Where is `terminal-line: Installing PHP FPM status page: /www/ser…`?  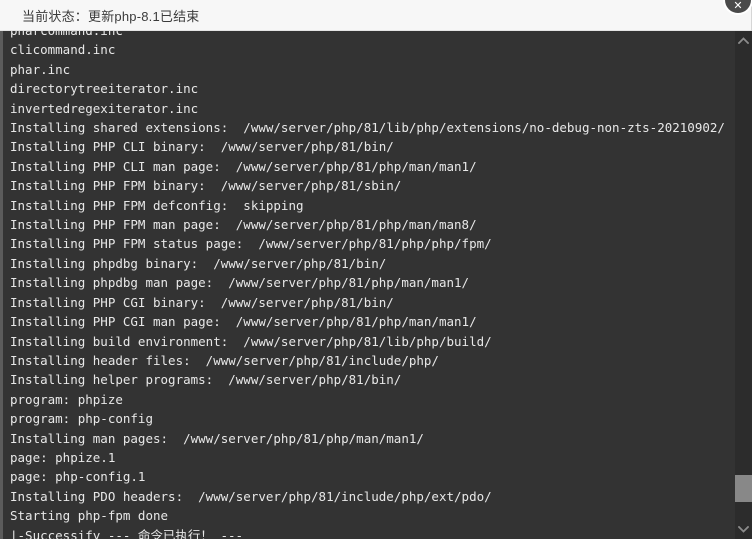 terminal-line: Installing PHP FPM status page: /www/ser… is located at coordinates (251, 244).